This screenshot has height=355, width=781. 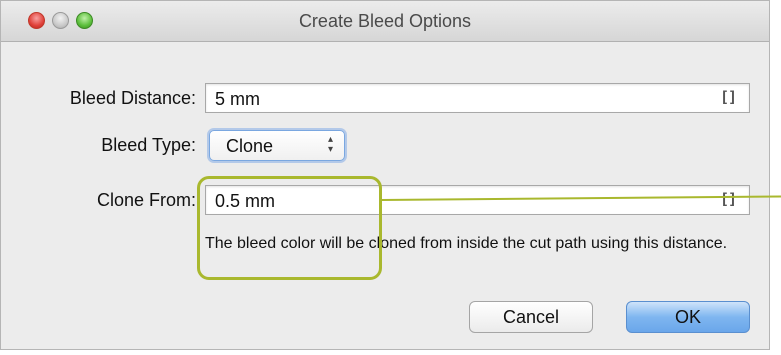 I want to click on title-bar: Create Bleed Options, so click(x=385, y=21).